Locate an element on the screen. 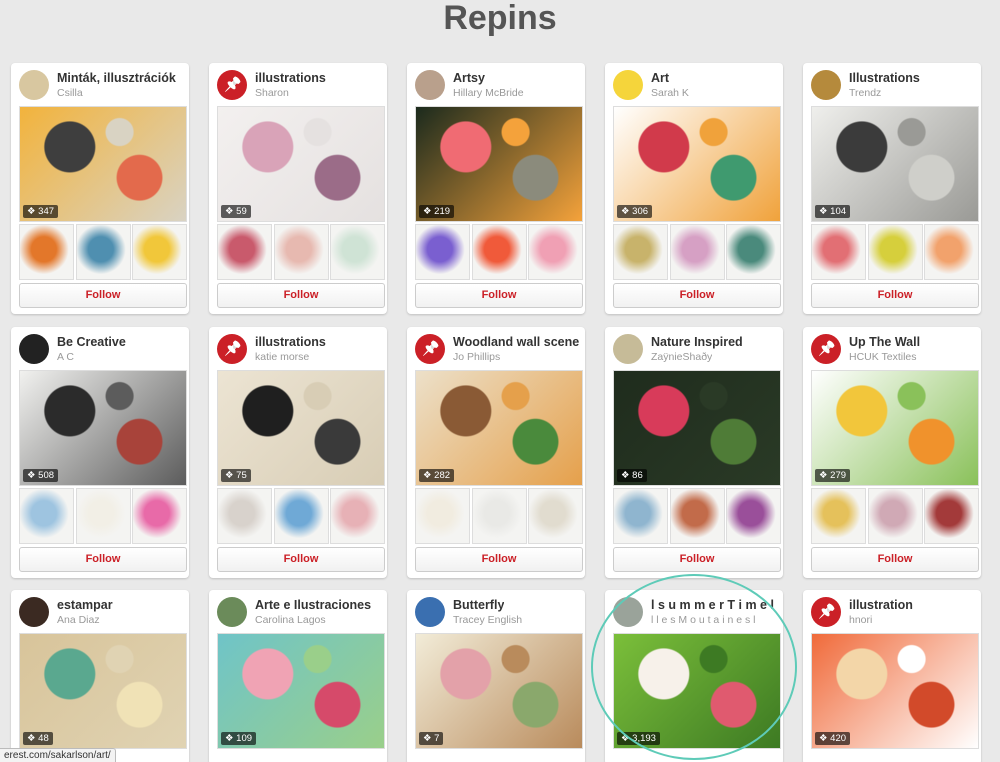  board-owner: Tracey English is located at coordinates (487, 620).